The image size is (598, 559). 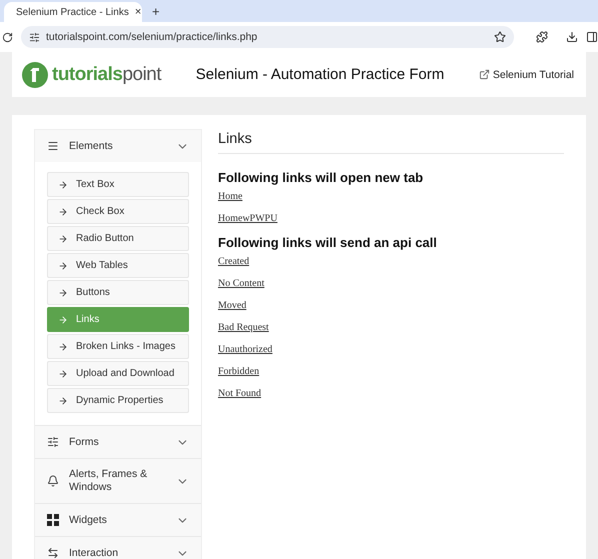 What do you see at coordinates (245, 349) in the screenshot?
I see `link: Unauthorized` at bounding box center [245, 349].